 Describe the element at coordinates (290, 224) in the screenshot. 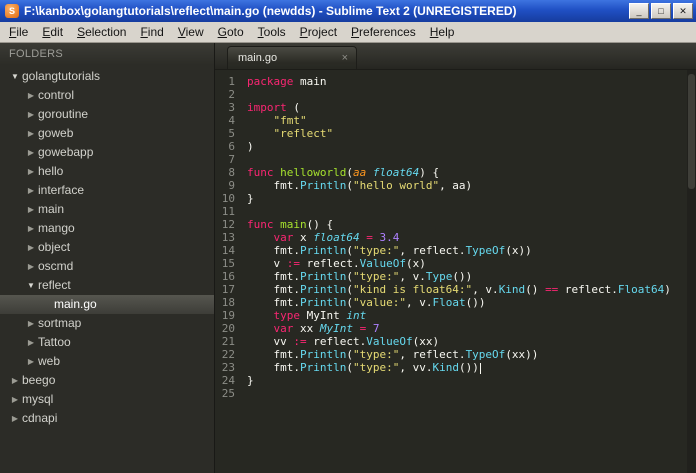

I see `code-text: func main() {` at that location.